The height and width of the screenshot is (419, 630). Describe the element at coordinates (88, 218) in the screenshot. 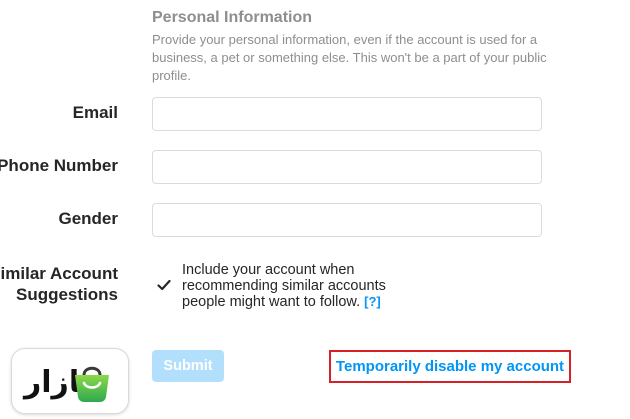

I see `gender-label: Gender` at that location.